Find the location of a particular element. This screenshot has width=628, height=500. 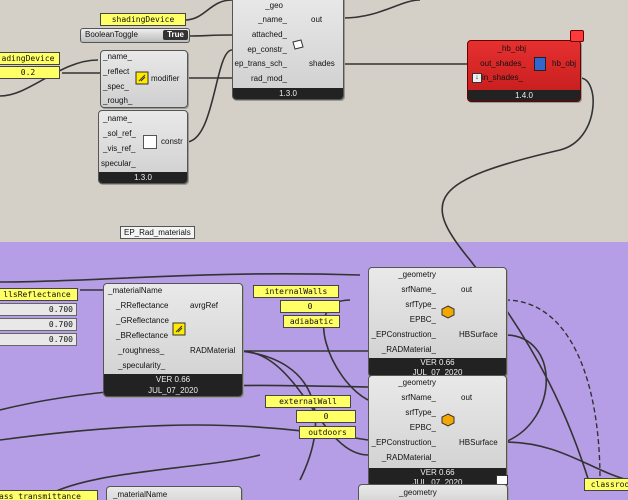

rad-material-version: VER 0.66 is located at coordinates (173, 379).